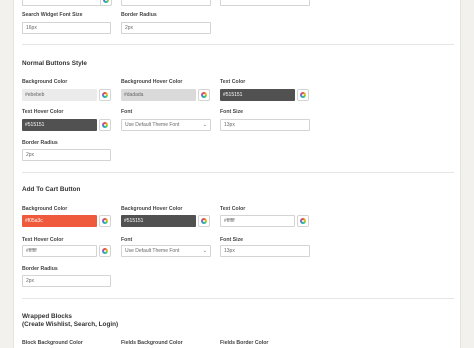 Image resolution: width=474 pixels, height=348 pixels. Describe the element at coordinates (152, 125) in the screenshot. I see `normal-font-value: Use Default Theme Font` at that location.